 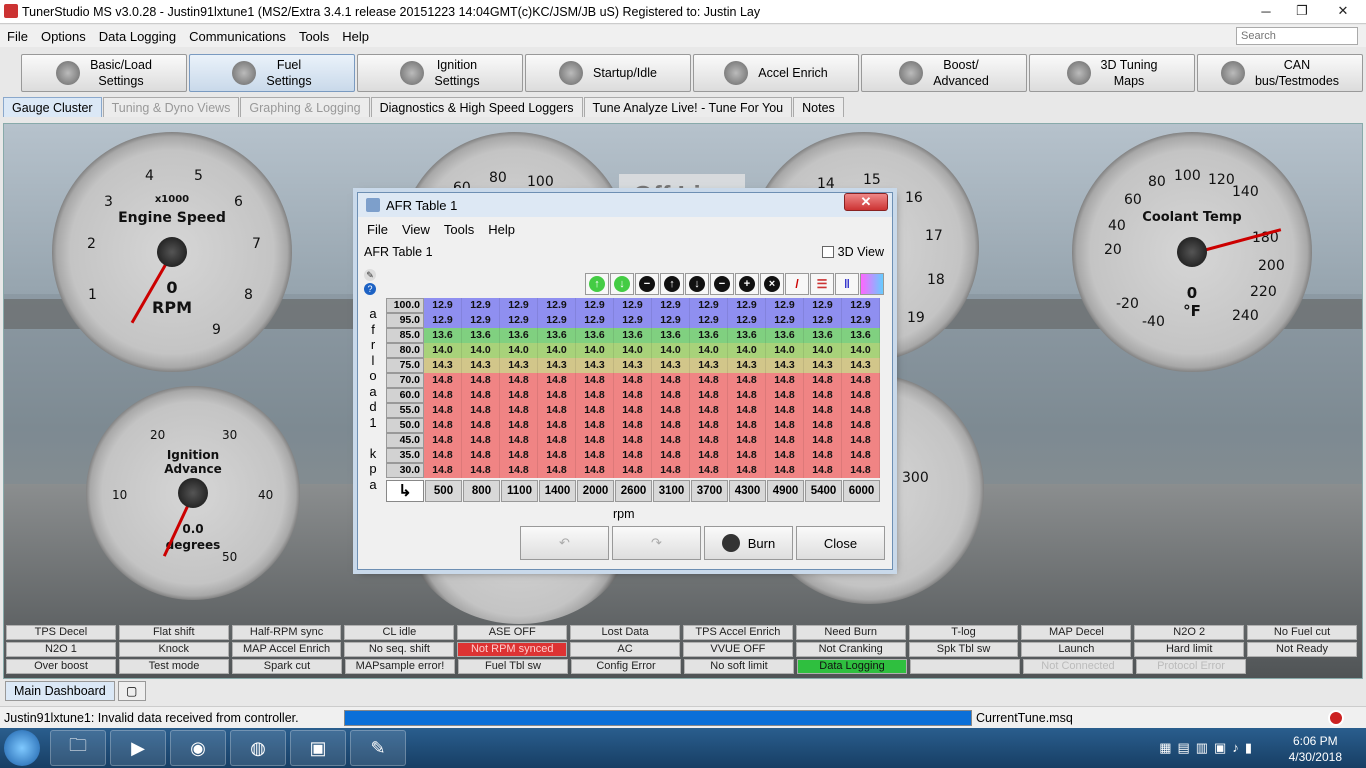 I want to click on dialog-menu-file: File, so click(x=377, y=229).